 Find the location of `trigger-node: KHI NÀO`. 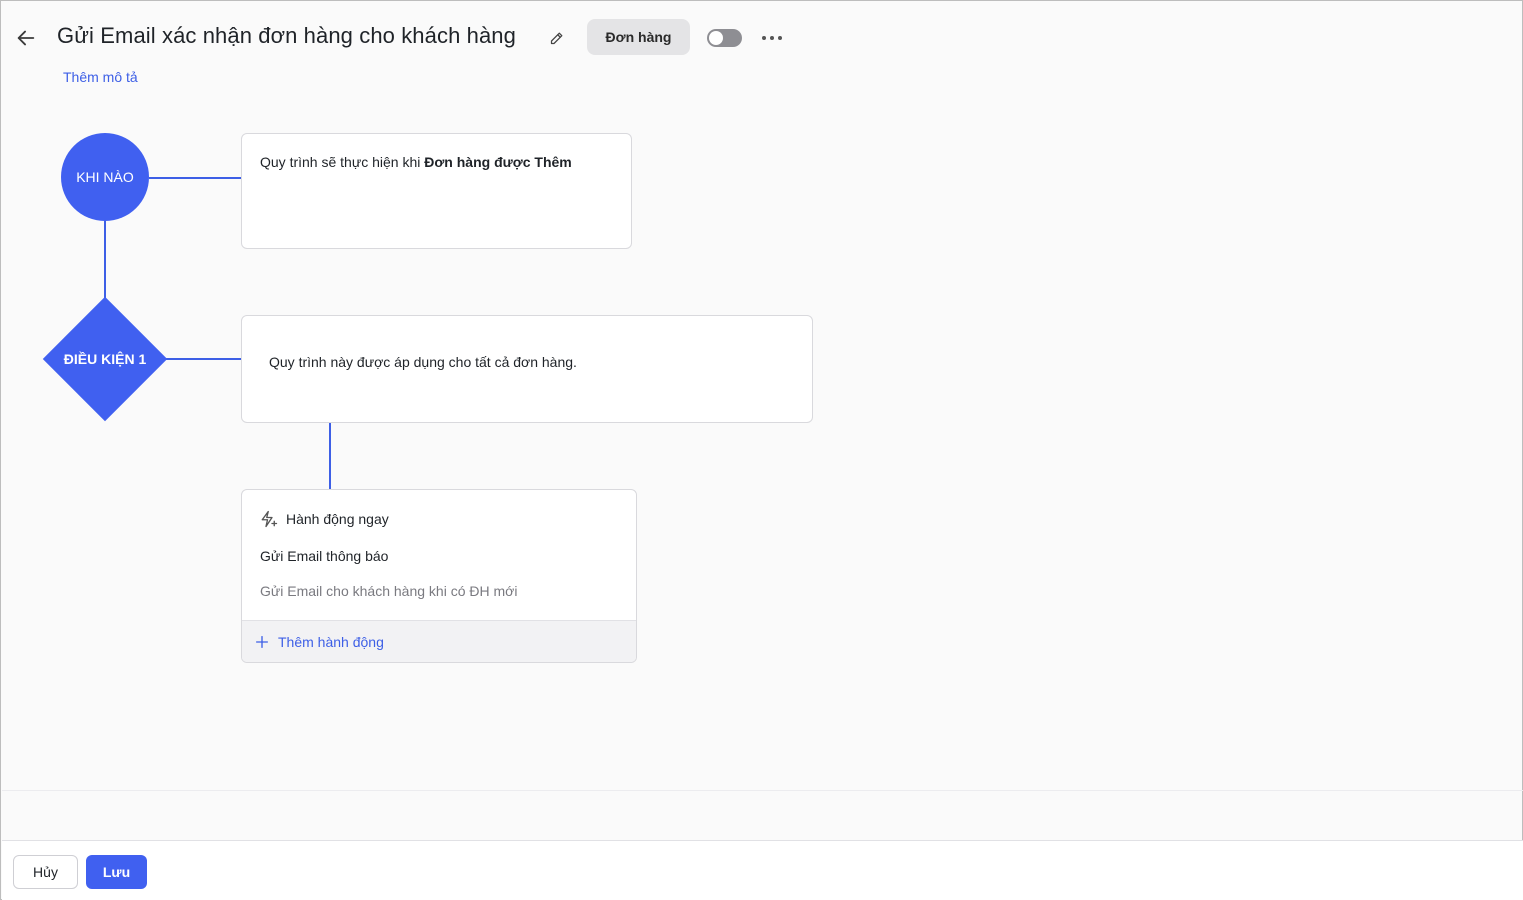

trigger-node: KHI NÀO is located at coordinates (105, 177).